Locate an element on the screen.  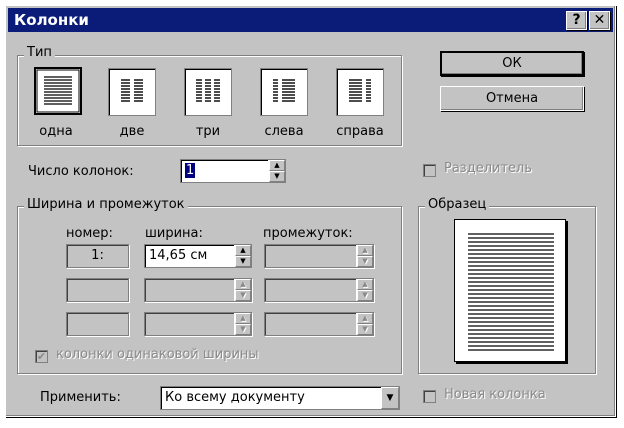
three-columns-icon is located at coordinates (208, 90).